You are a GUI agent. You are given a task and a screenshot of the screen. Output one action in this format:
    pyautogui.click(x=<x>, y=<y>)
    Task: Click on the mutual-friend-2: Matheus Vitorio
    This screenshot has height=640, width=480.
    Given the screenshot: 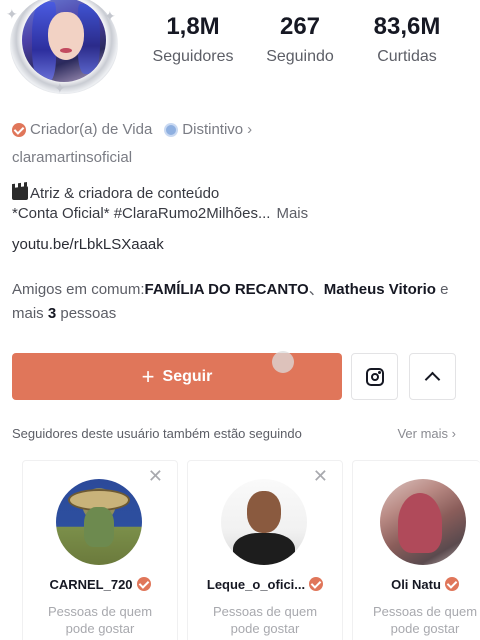 What is the action you would take?
    pyautogui.click(x=379, y=289)
    